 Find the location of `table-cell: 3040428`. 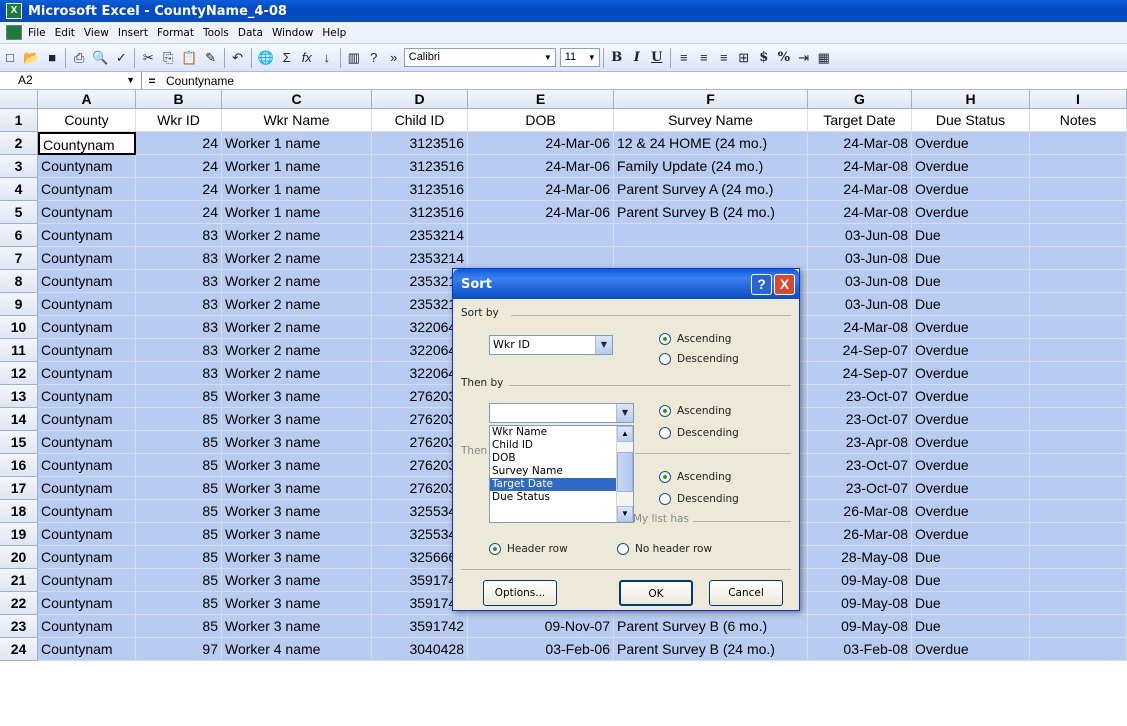

table-cell: 3040428 is located at coordinates (420, 649).